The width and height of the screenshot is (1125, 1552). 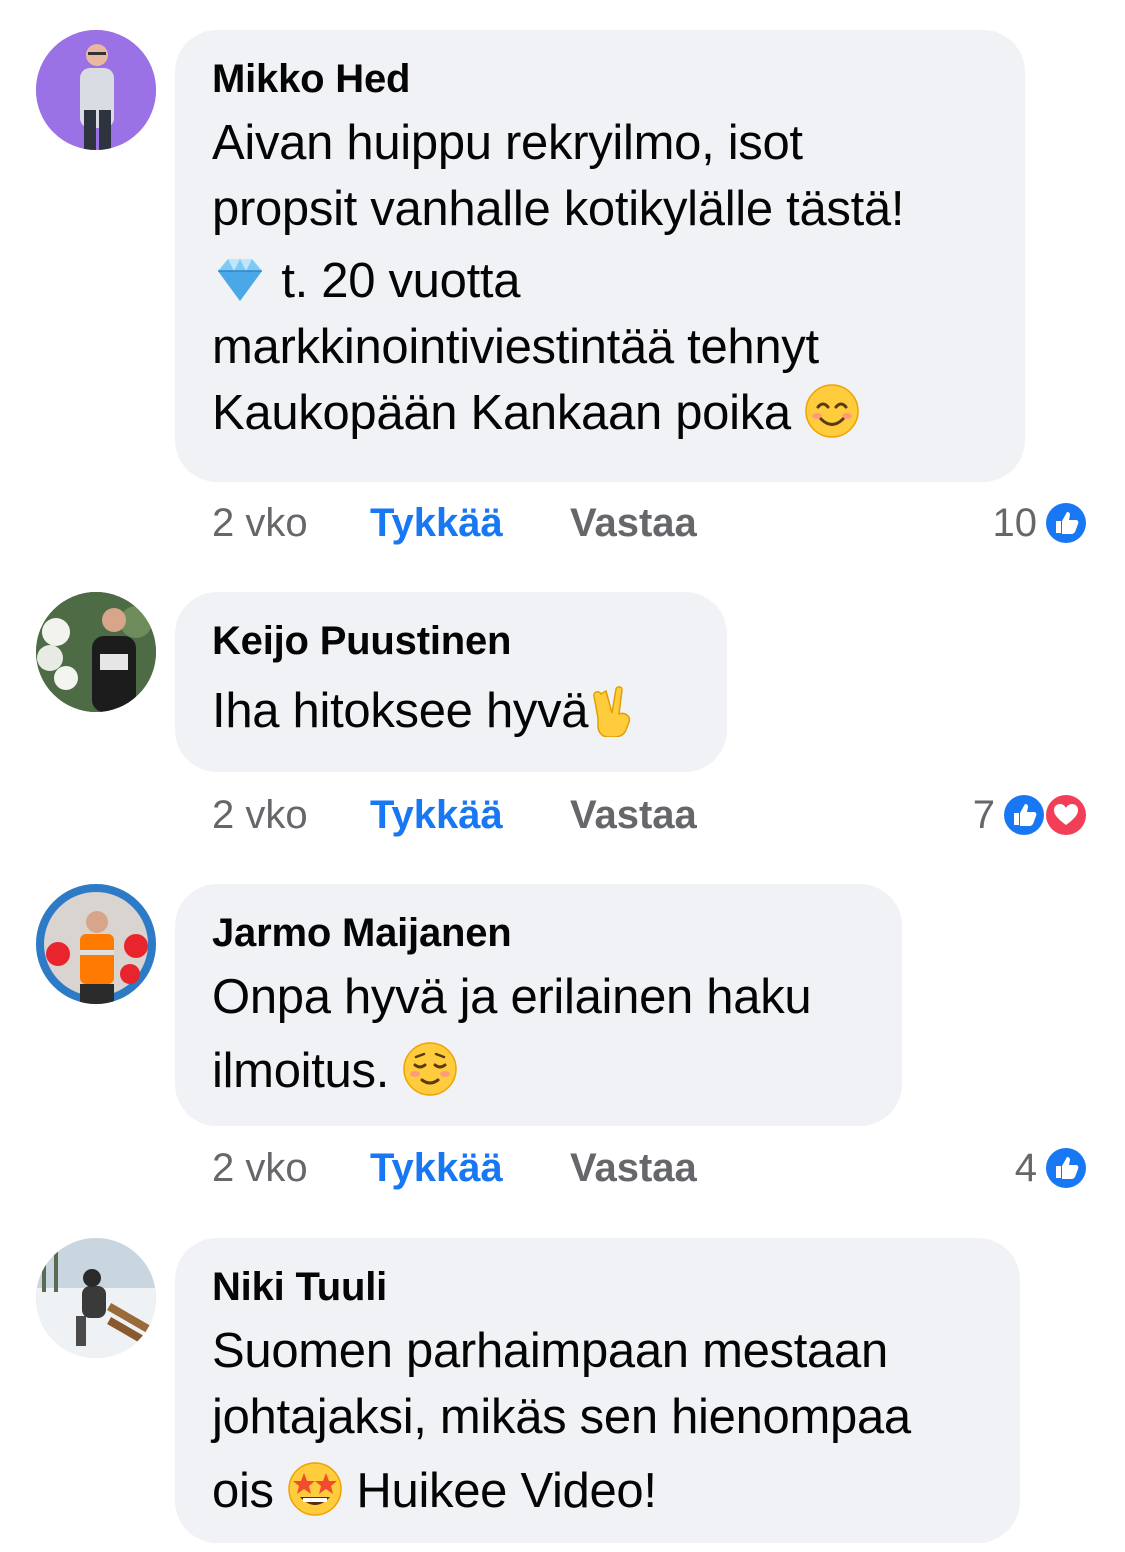 I want to click on comment-line-with-emoji: ilmoitus., so click(x=539, y=1071).